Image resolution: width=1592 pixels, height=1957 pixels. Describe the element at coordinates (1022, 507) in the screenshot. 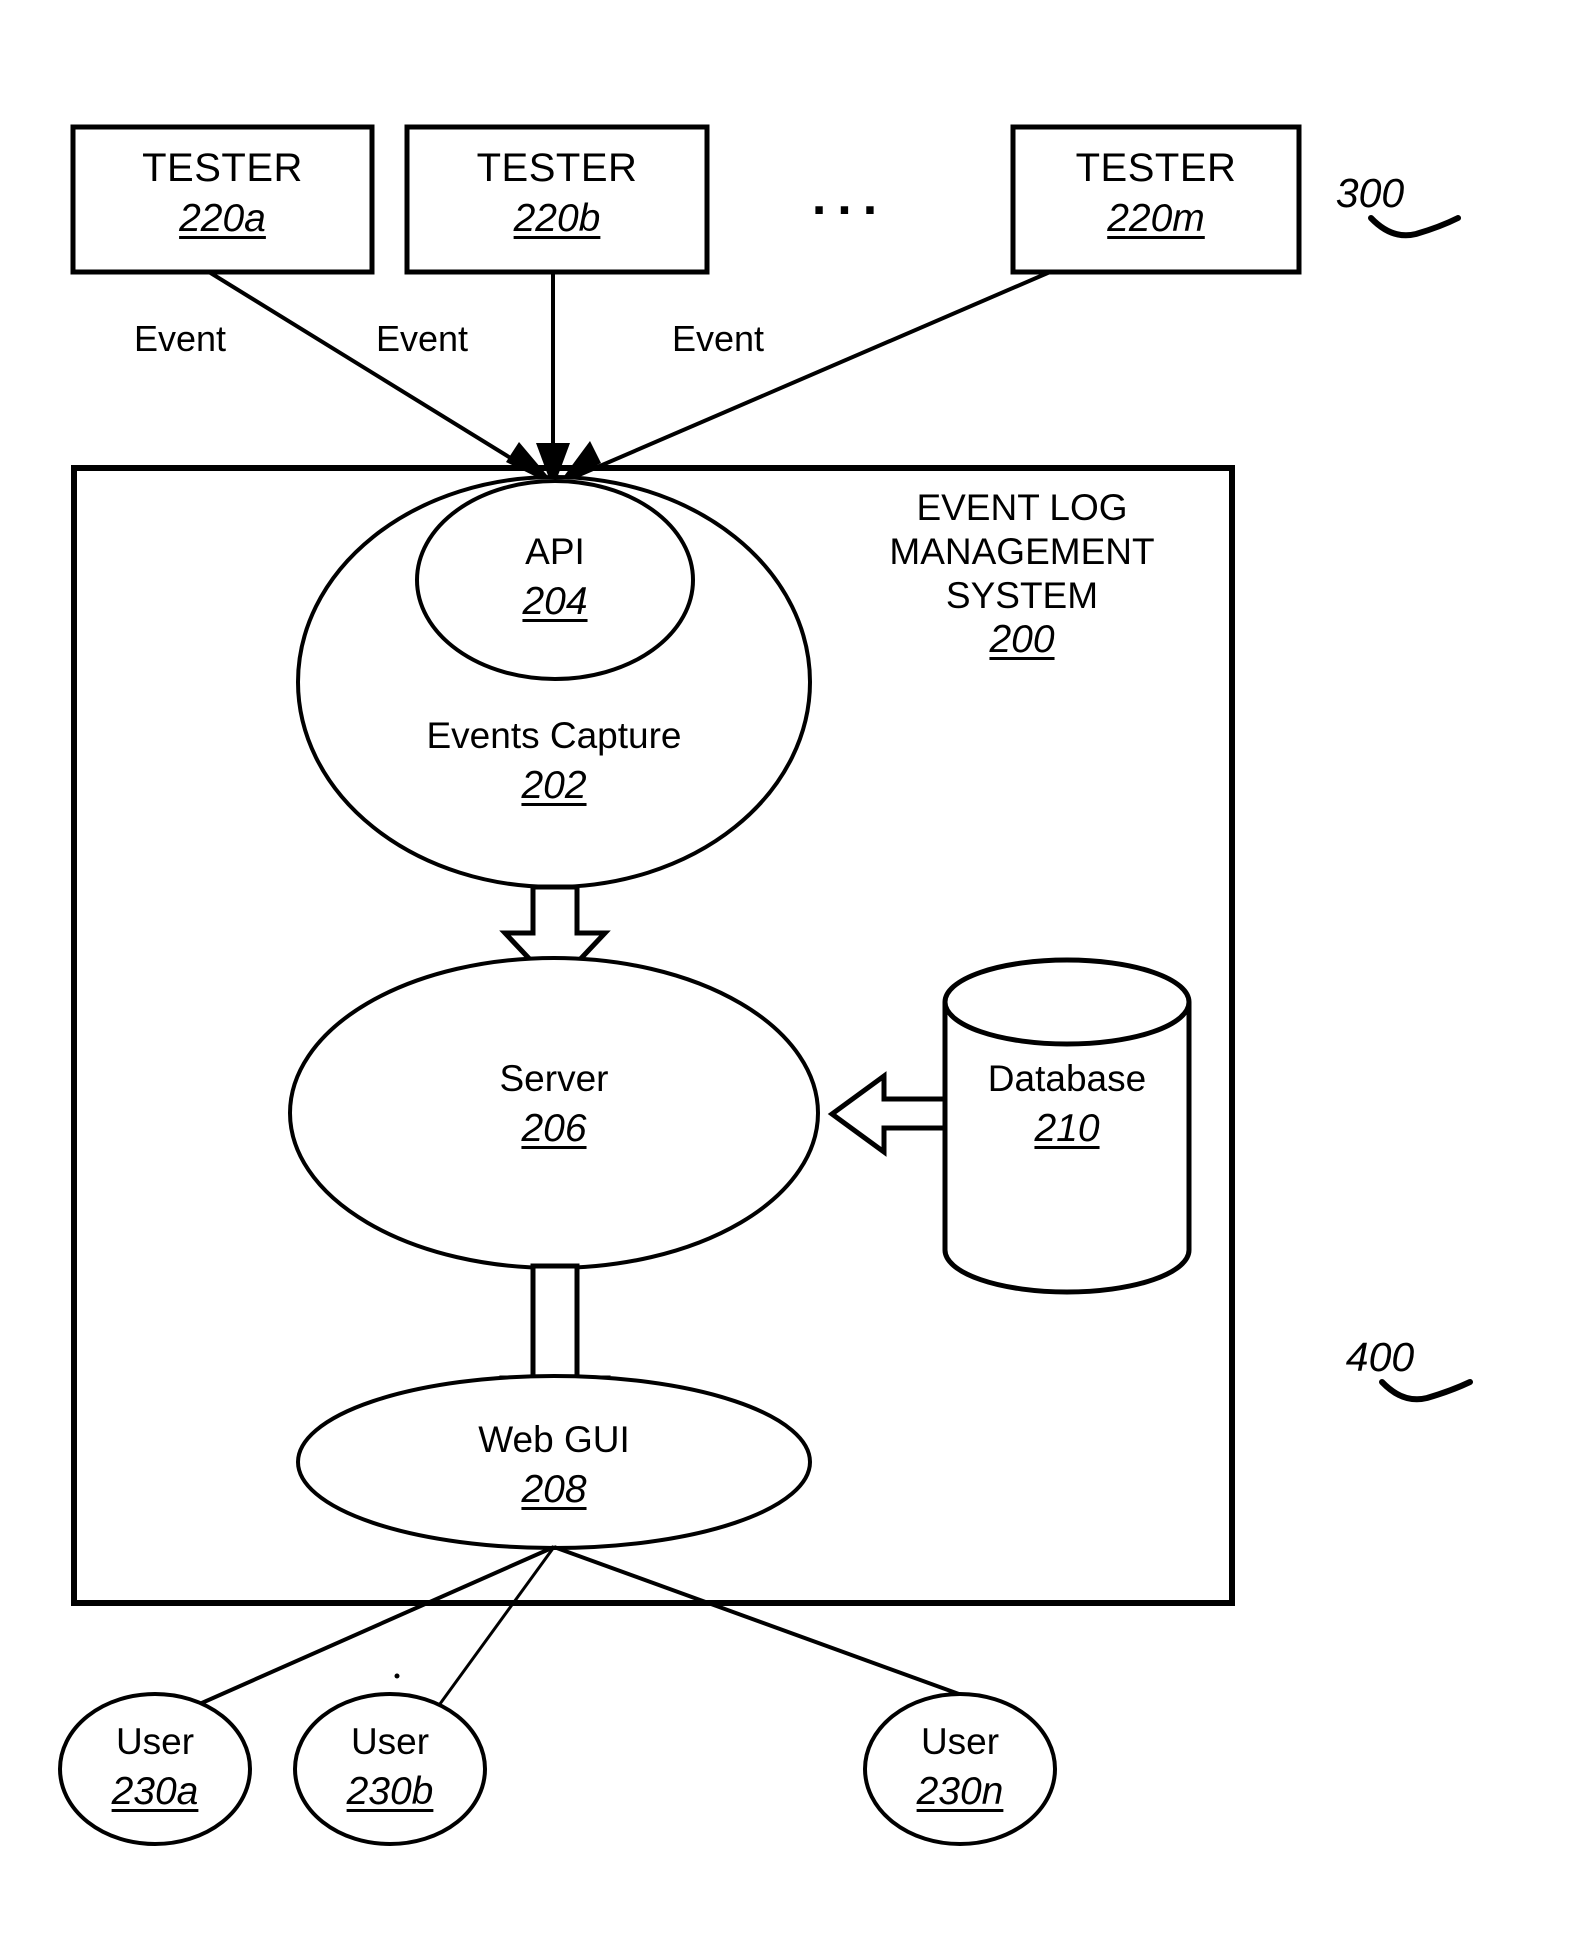

I see `system-title-line1: EVENT LOG` at that location.